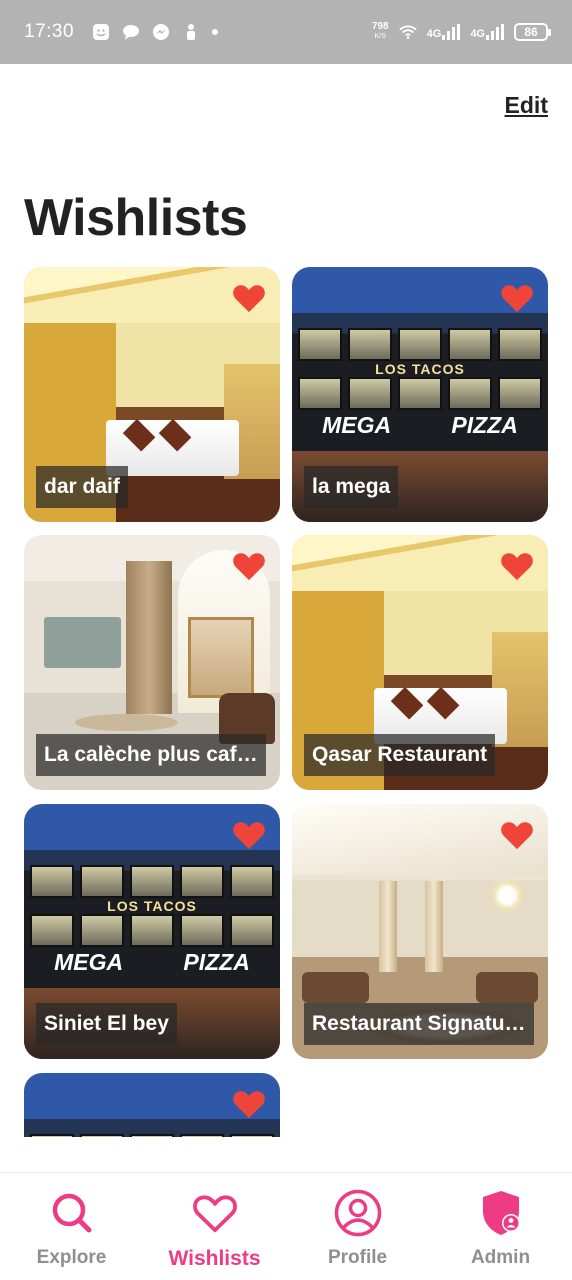  I want to click on nav-wishlists: Wishlists, so click(214, 1226).